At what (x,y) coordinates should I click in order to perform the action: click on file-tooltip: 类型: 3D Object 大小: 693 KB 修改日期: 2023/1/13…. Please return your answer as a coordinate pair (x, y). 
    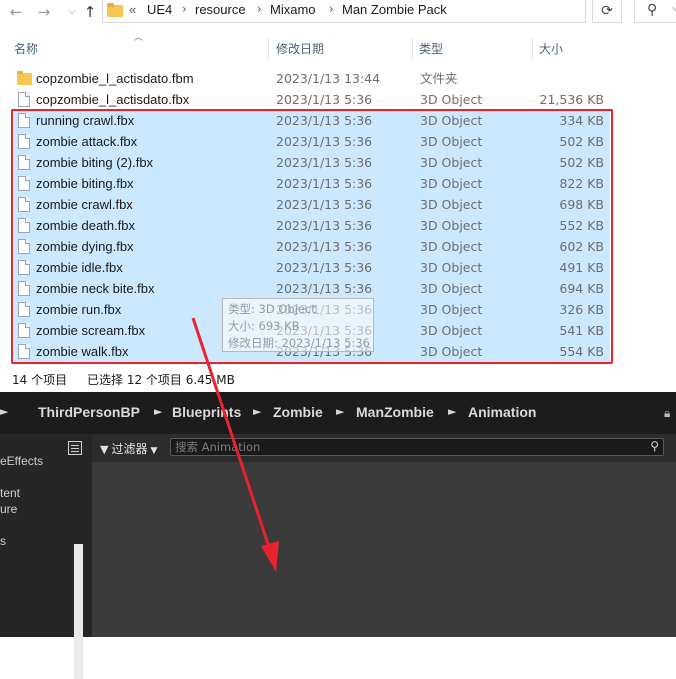
    Looking at the image, I should click on (298, 325).